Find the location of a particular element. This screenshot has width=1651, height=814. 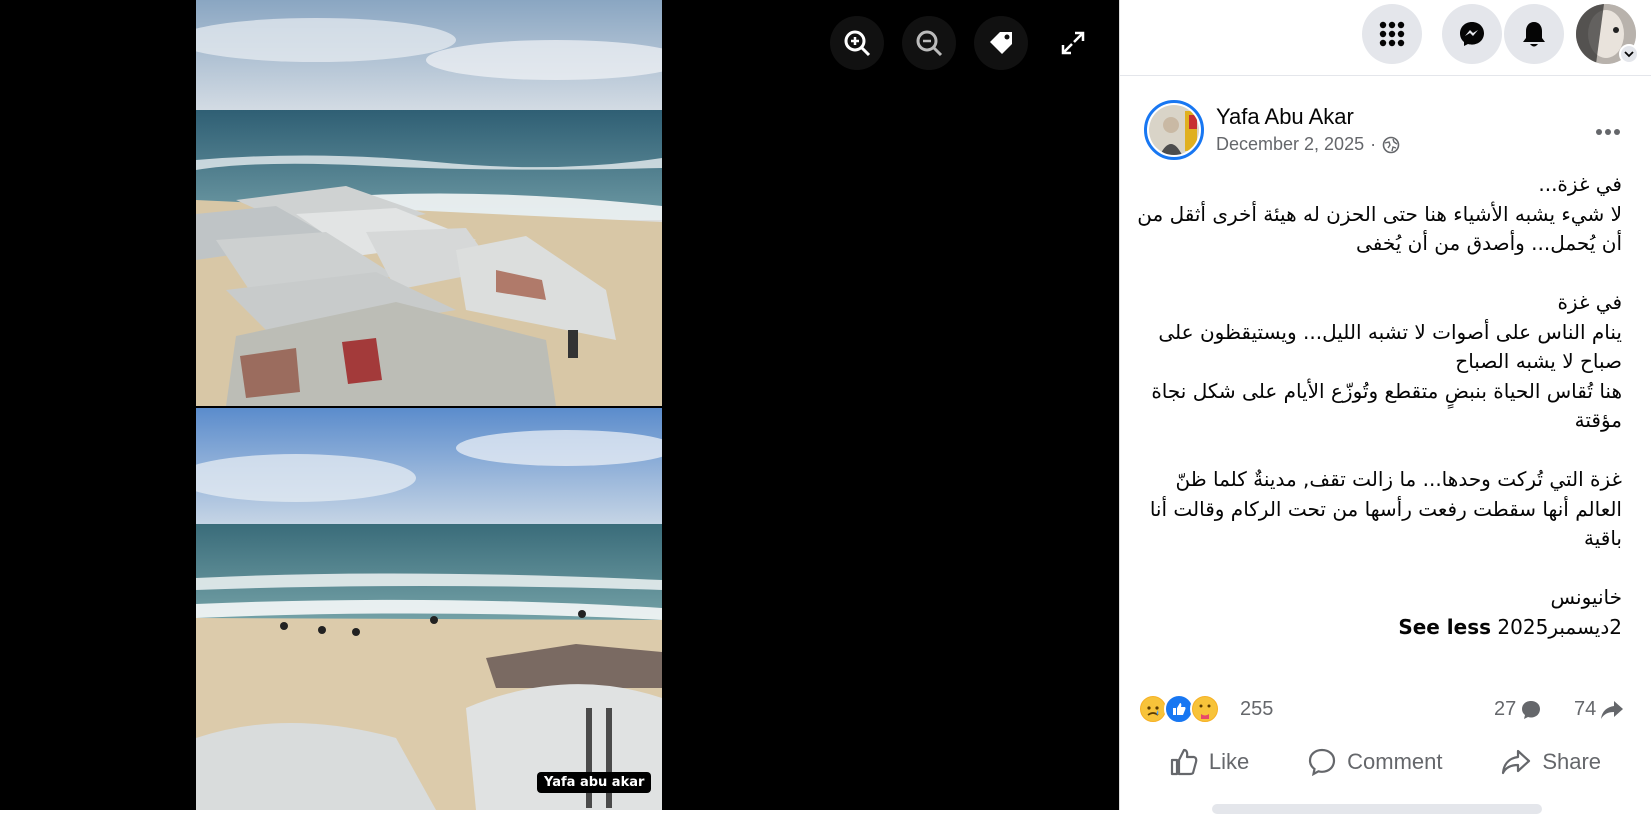

notifications-bell-icon is located at coordinates (1534, 34).